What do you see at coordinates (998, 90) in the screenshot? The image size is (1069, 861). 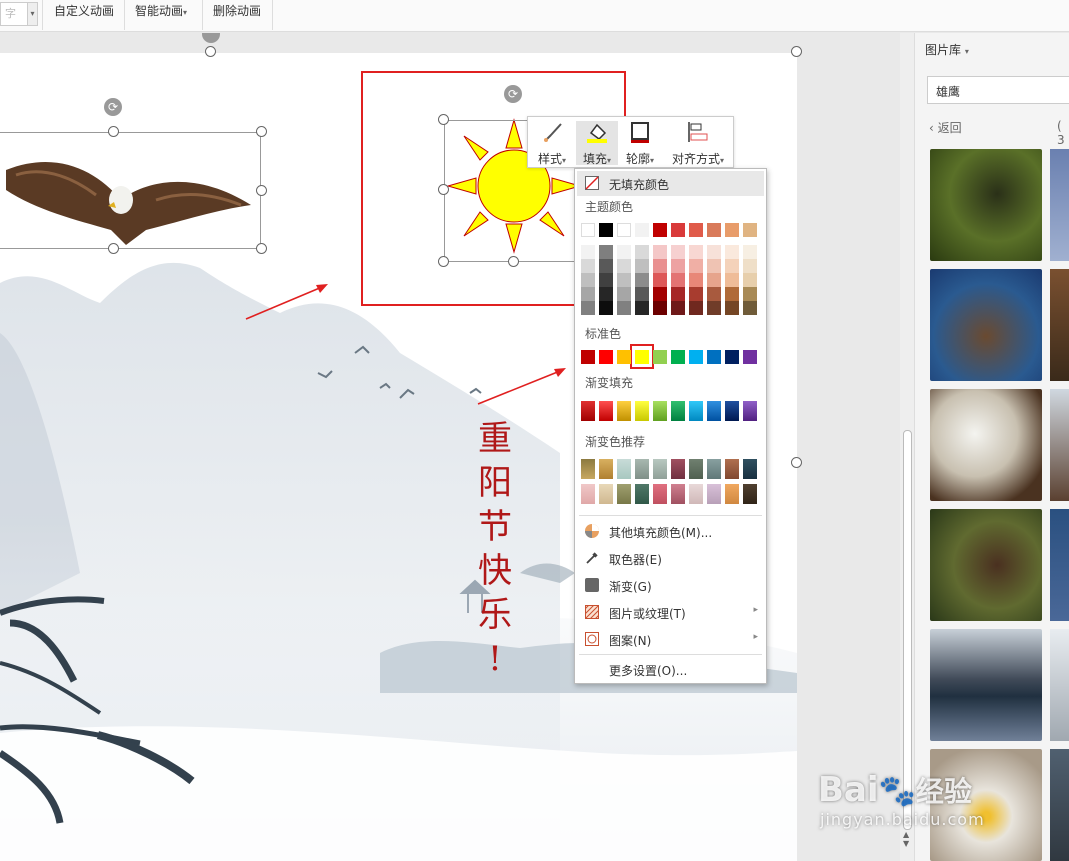 I see `picture-search-input: 雄鹰` at bounding box center [998, 90].